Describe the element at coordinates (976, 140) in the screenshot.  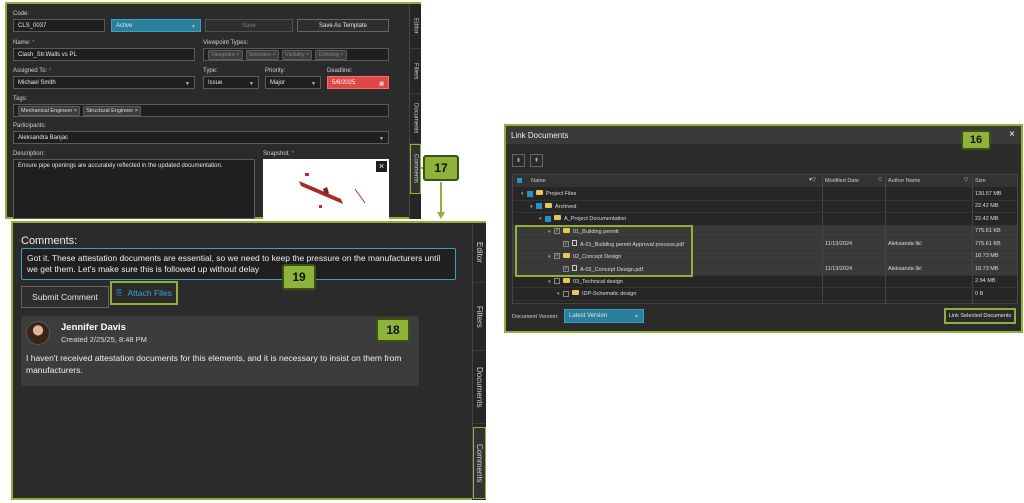
I see `badge-16: 16` at that location.